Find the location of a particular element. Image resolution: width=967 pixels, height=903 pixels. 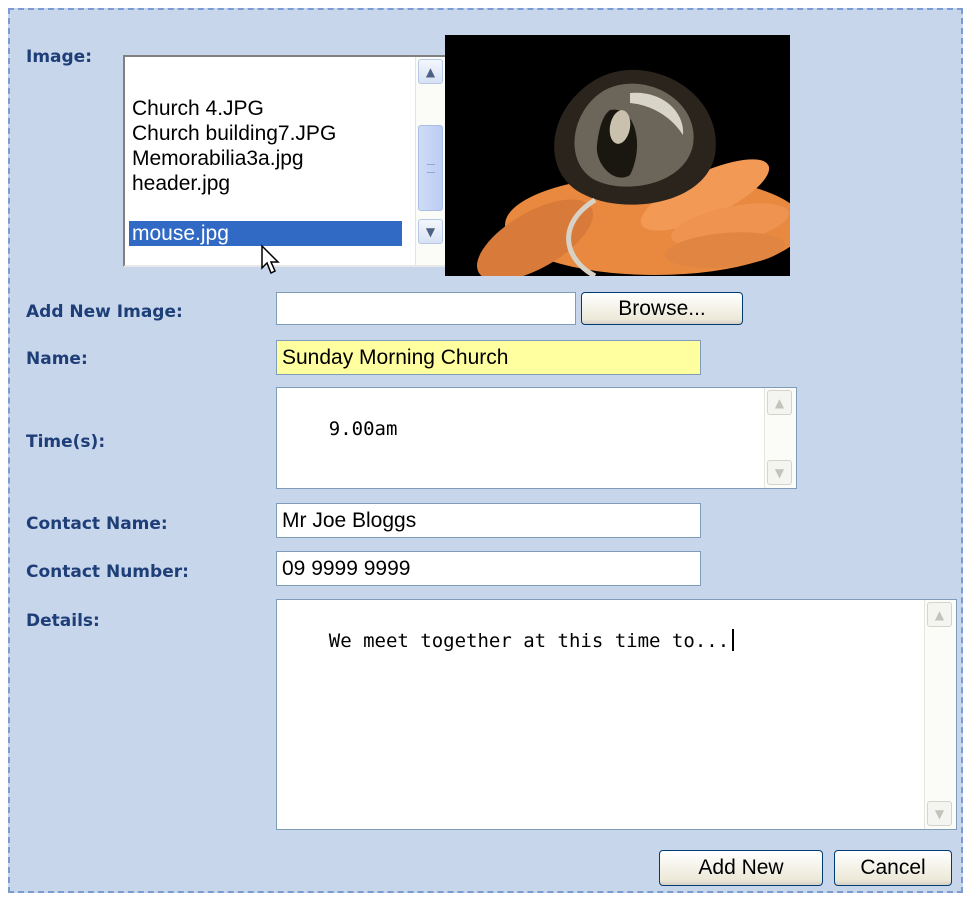

contact-name-input: Mr Joe Bloggs is located at coordinates (488, 520).